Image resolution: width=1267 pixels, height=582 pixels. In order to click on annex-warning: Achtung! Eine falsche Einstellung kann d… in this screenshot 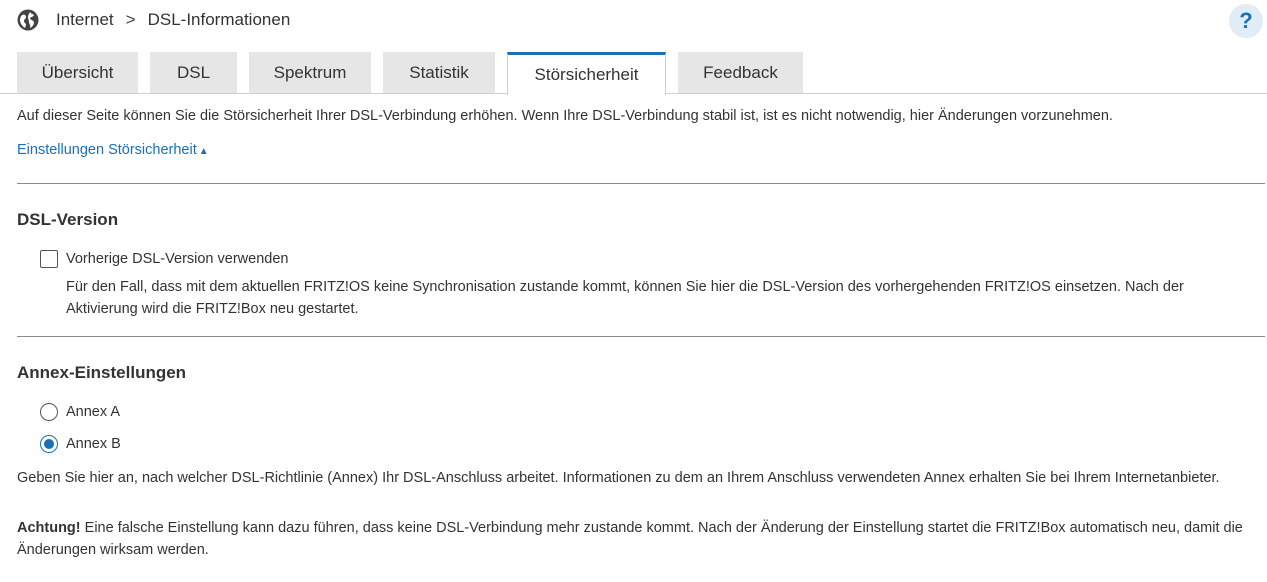, I will do `click(637, 539)`.